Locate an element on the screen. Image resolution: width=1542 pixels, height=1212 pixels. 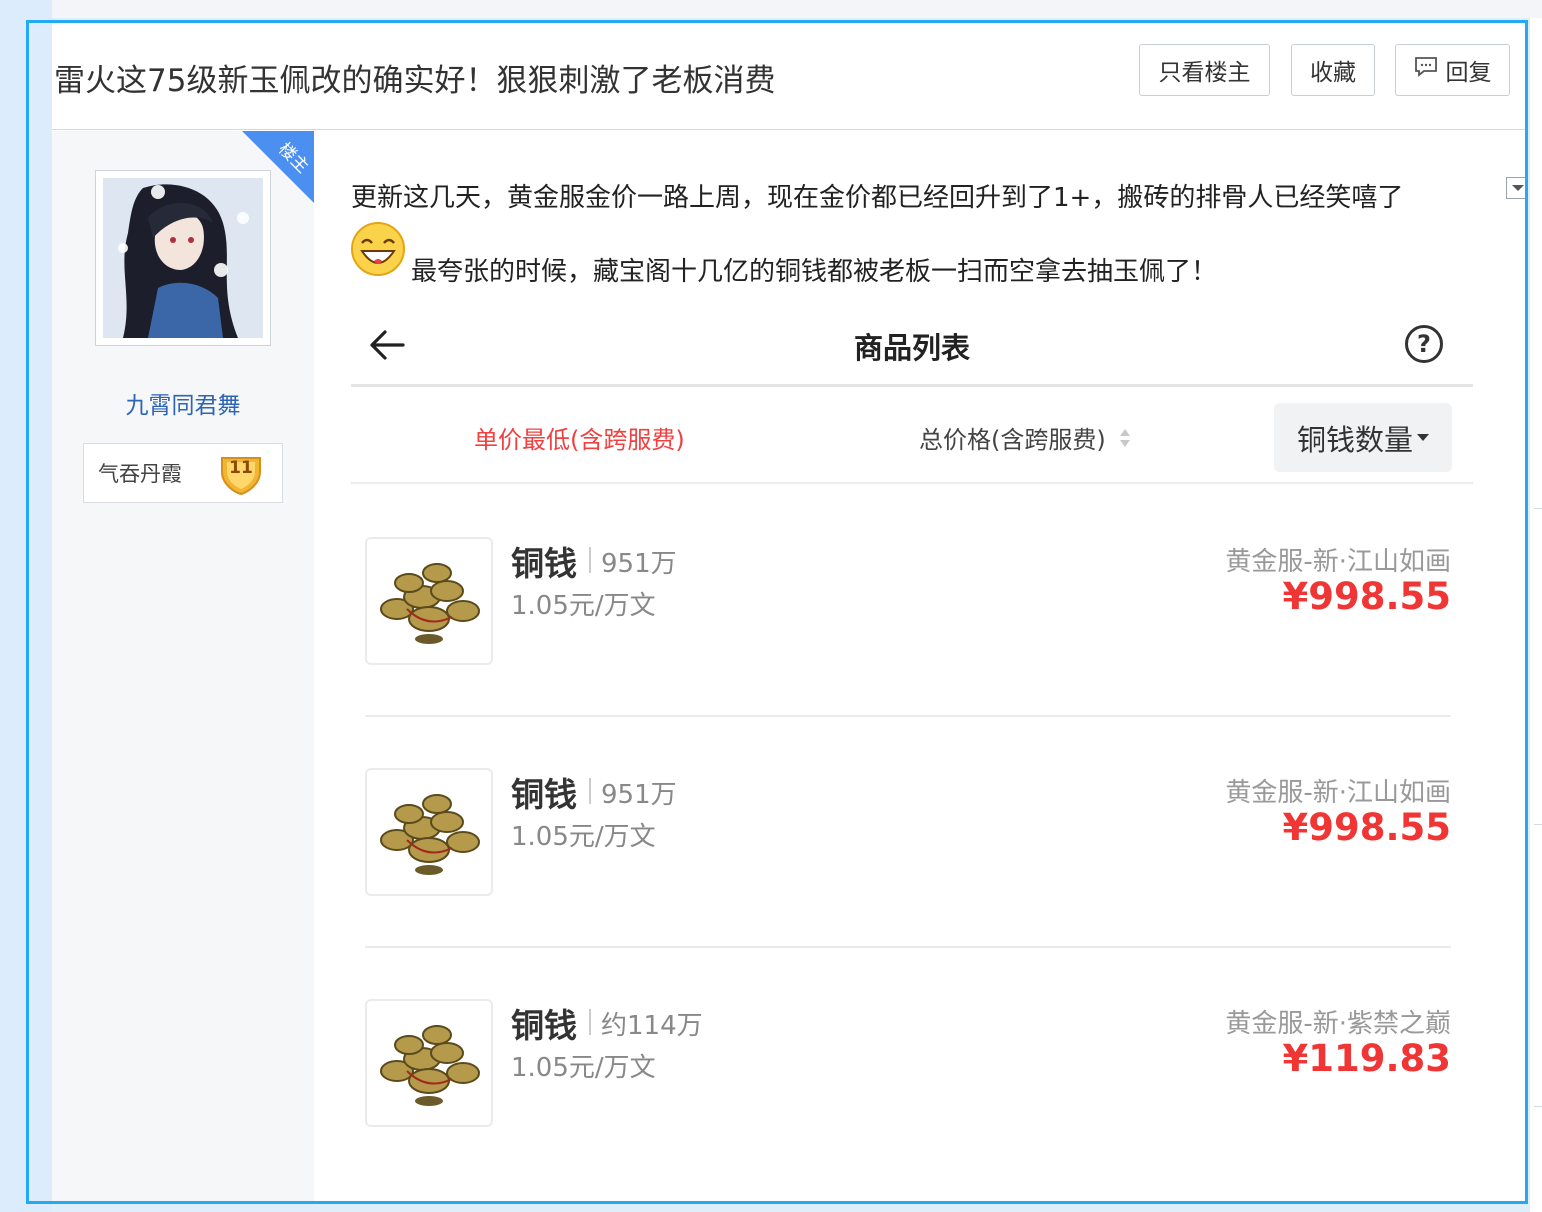
sort-total-price-label: 总价格(含跨服费) is located at coordinates (1012, 440).